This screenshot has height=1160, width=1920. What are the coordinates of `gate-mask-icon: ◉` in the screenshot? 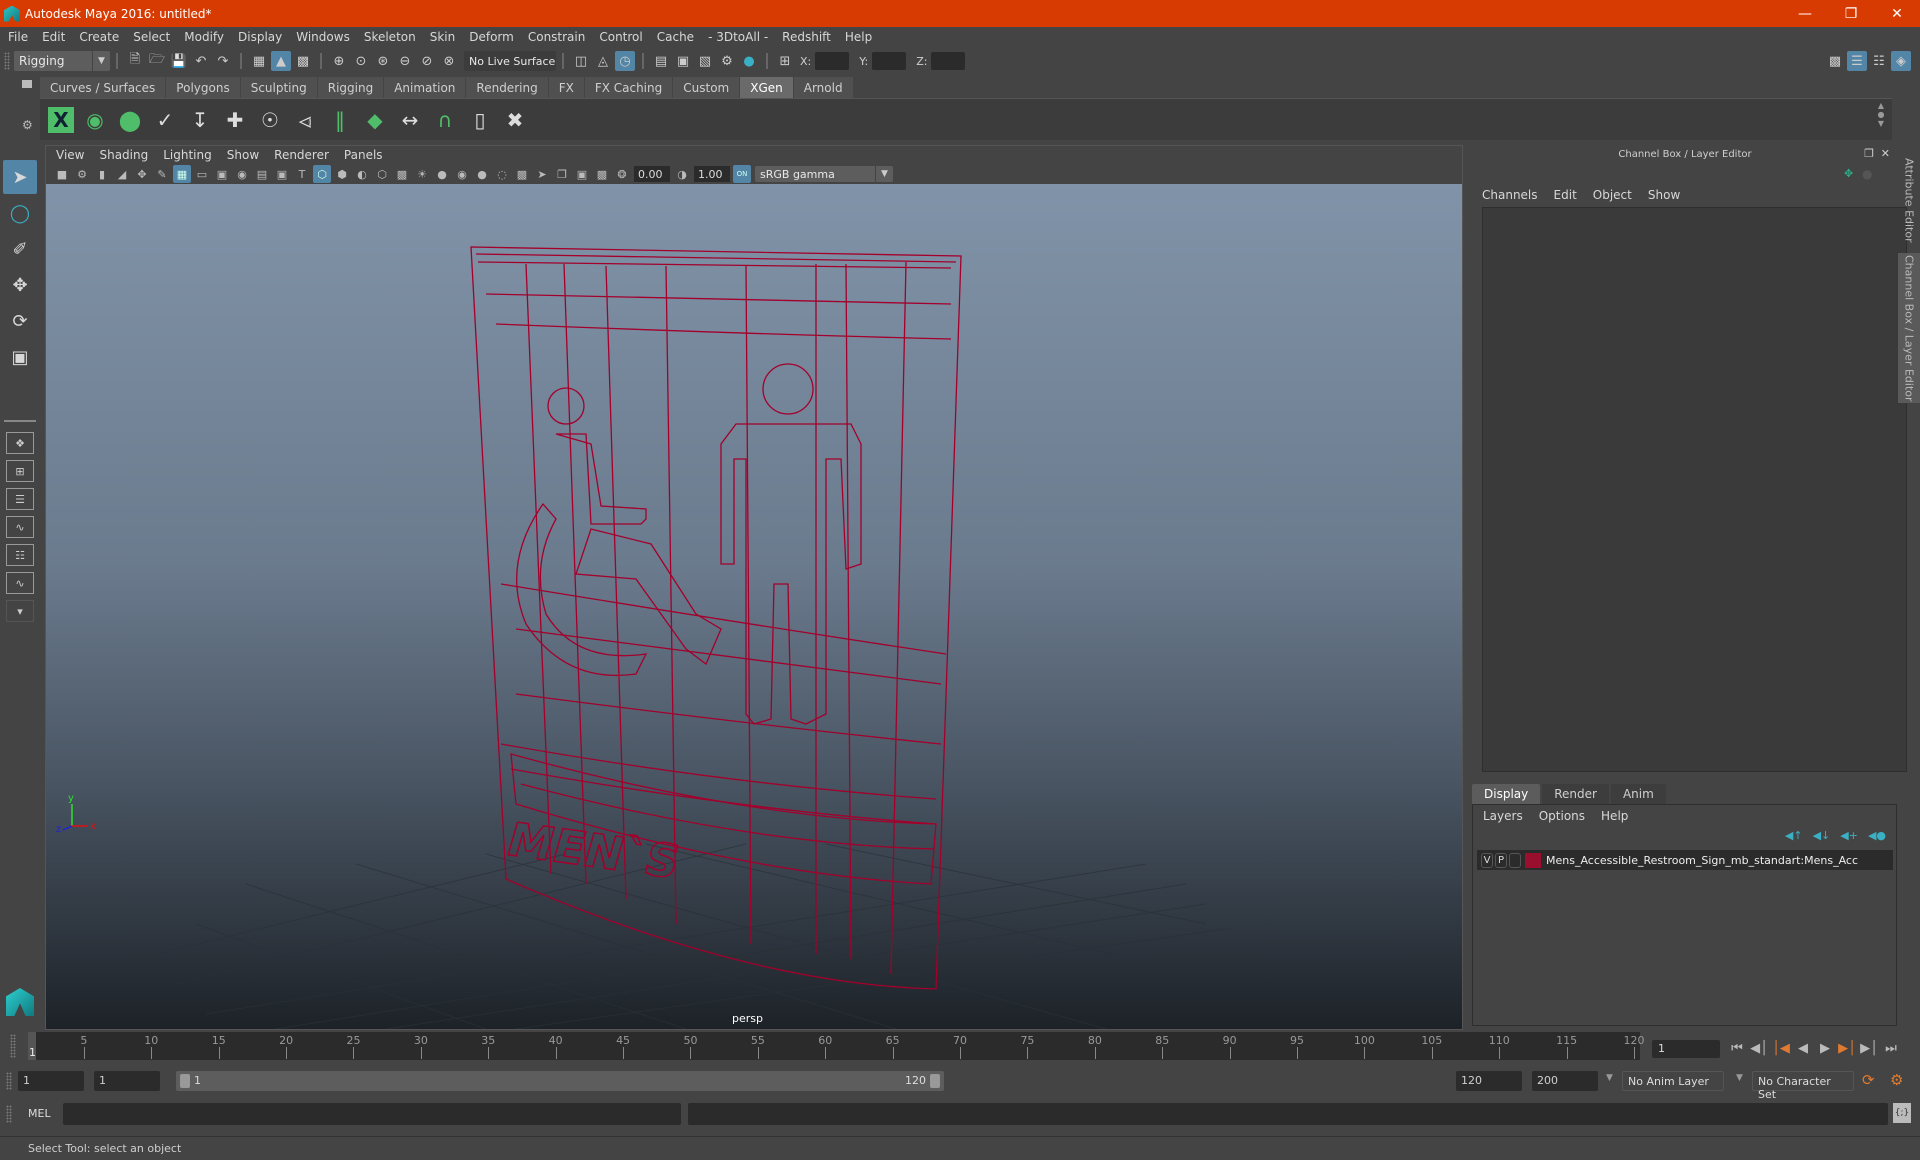 It's located at (242, 174).